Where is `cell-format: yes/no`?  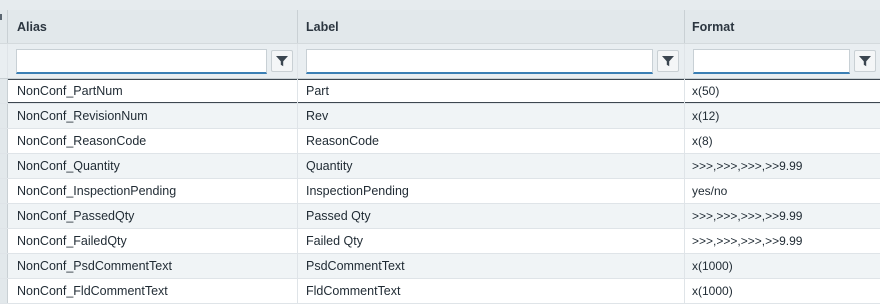 cell-format: yes/no is located at coordinates (782, 191).